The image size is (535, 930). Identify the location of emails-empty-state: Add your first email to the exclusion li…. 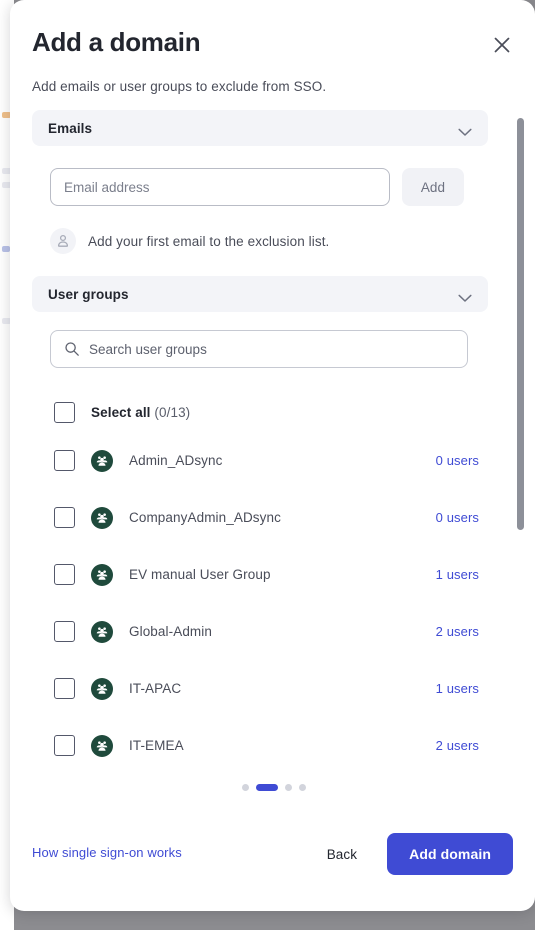
(282, 241).